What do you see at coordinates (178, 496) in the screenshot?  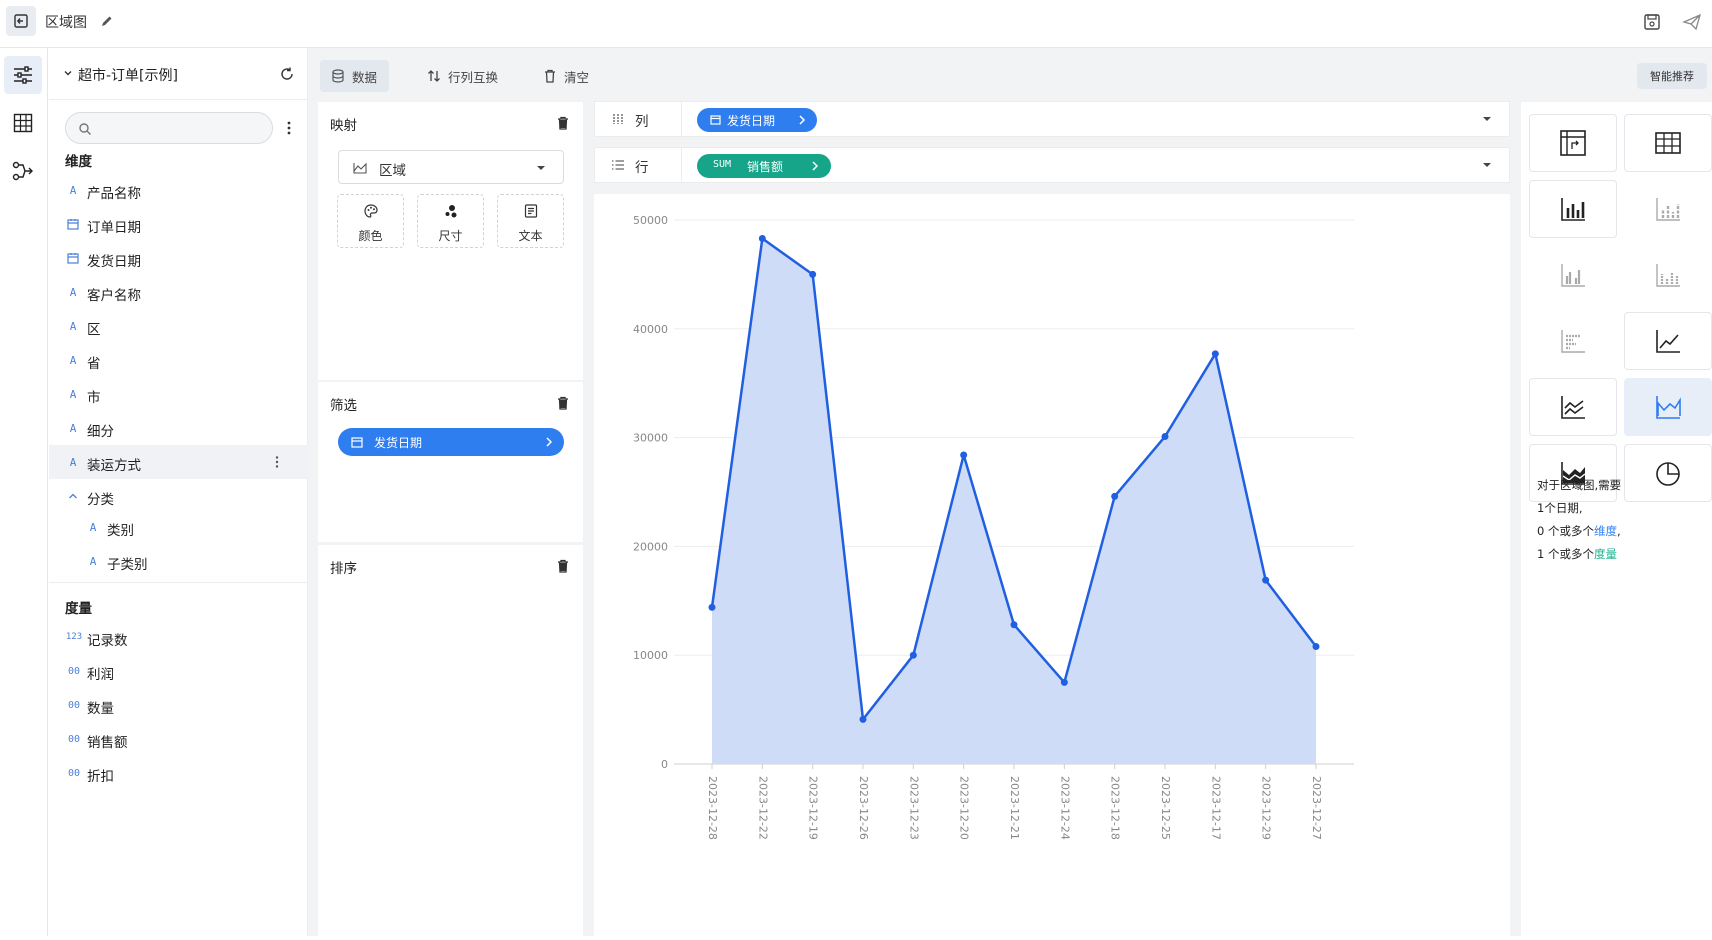 I see `field-group: 分类` at bounding box center [178, 496].